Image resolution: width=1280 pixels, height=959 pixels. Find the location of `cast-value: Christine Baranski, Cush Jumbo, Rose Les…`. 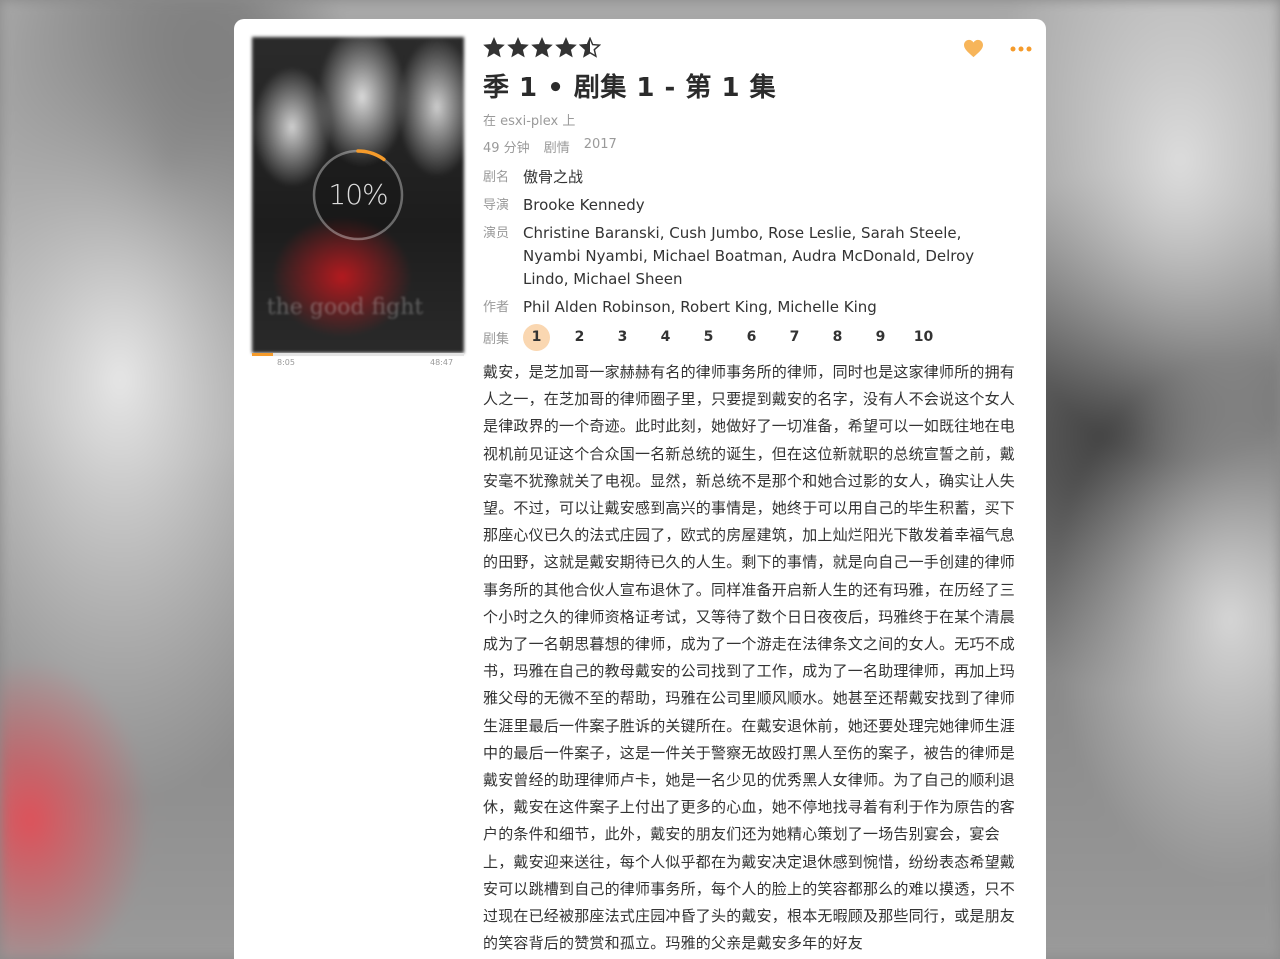

cast-value: Christine Baranski, Cush Jumbo, Rose Les… is located at coordinates (770, 256).